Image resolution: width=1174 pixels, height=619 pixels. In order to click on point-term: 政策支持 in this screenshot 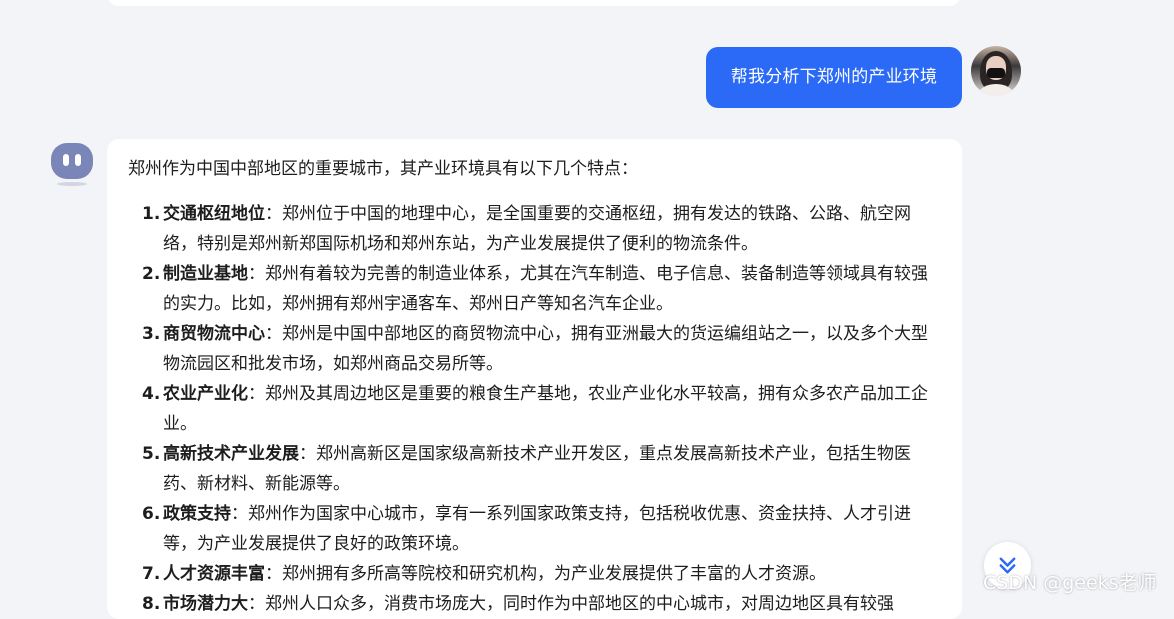, I will do `click(197, 514)`.